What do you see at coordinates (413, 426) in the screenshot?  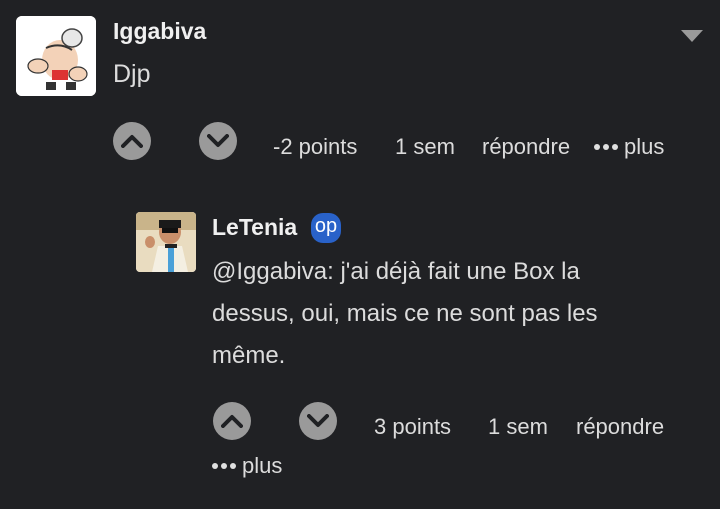 I see `reply-points: 3 points` at bounding box center [413, 426].